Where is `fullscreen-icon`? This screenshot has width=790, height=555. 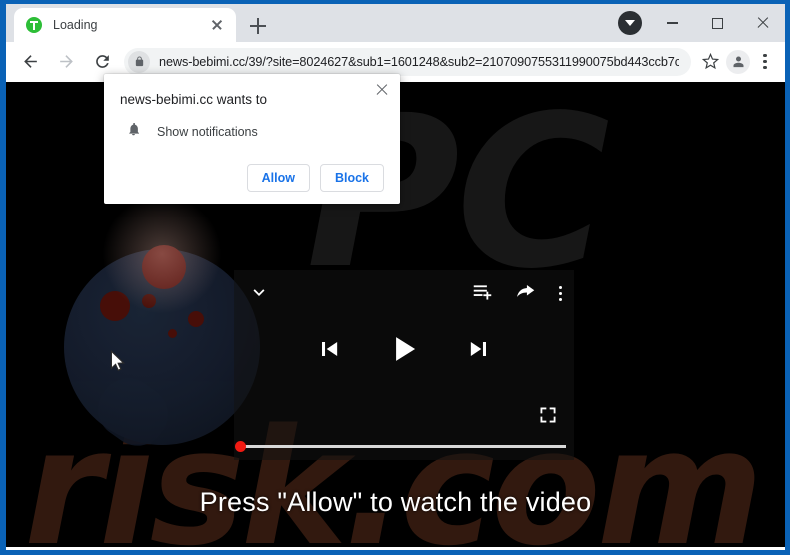 fullscreen-icon is located at coordinates (548, 417).